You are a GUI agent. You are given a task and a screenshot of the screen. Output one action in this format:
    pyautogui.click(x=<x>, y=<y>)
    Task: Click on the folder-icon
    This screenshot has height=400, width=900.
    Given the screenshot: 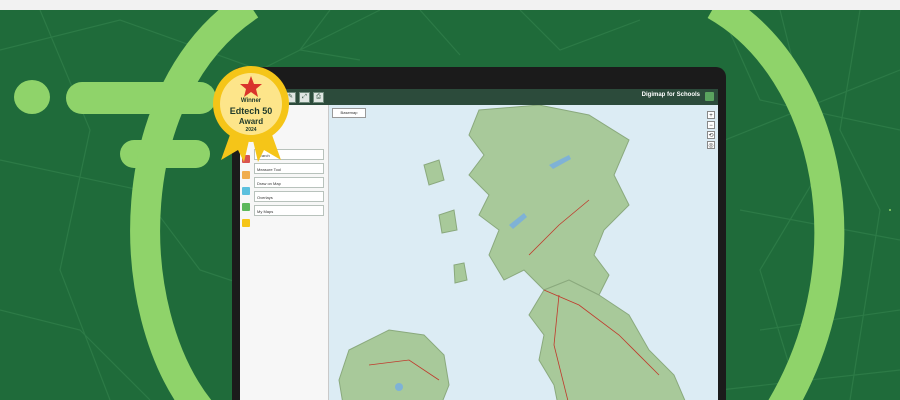 What is the action you would take?
    pyautogui.click(x=246, y=223)
    